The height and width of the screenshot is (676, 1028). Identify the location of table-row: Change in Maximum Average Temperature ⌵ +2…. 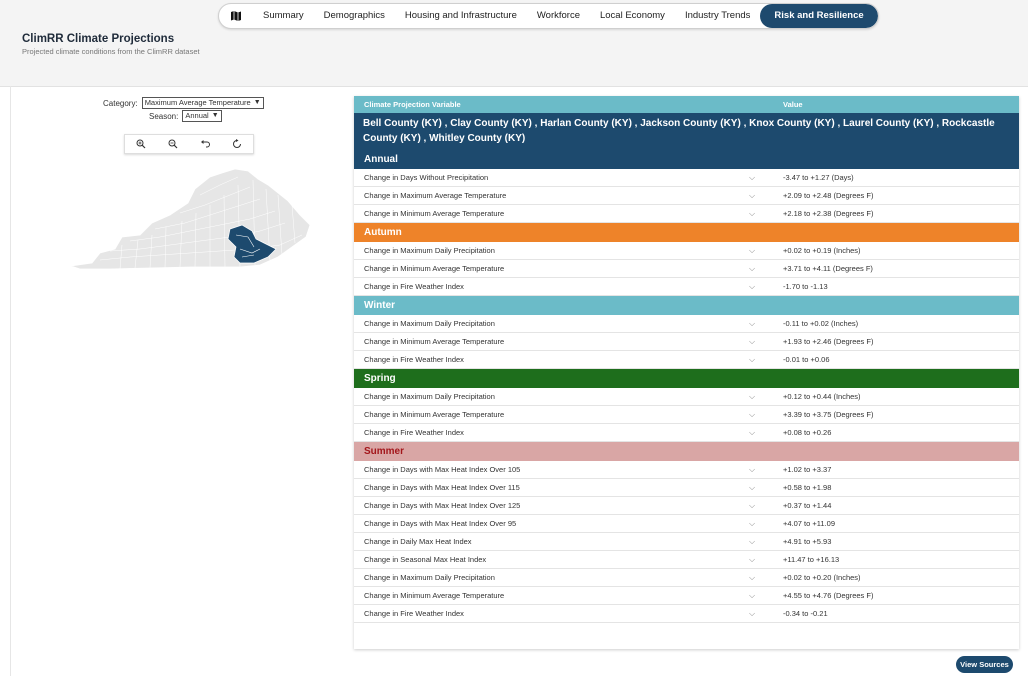
(686, 196).